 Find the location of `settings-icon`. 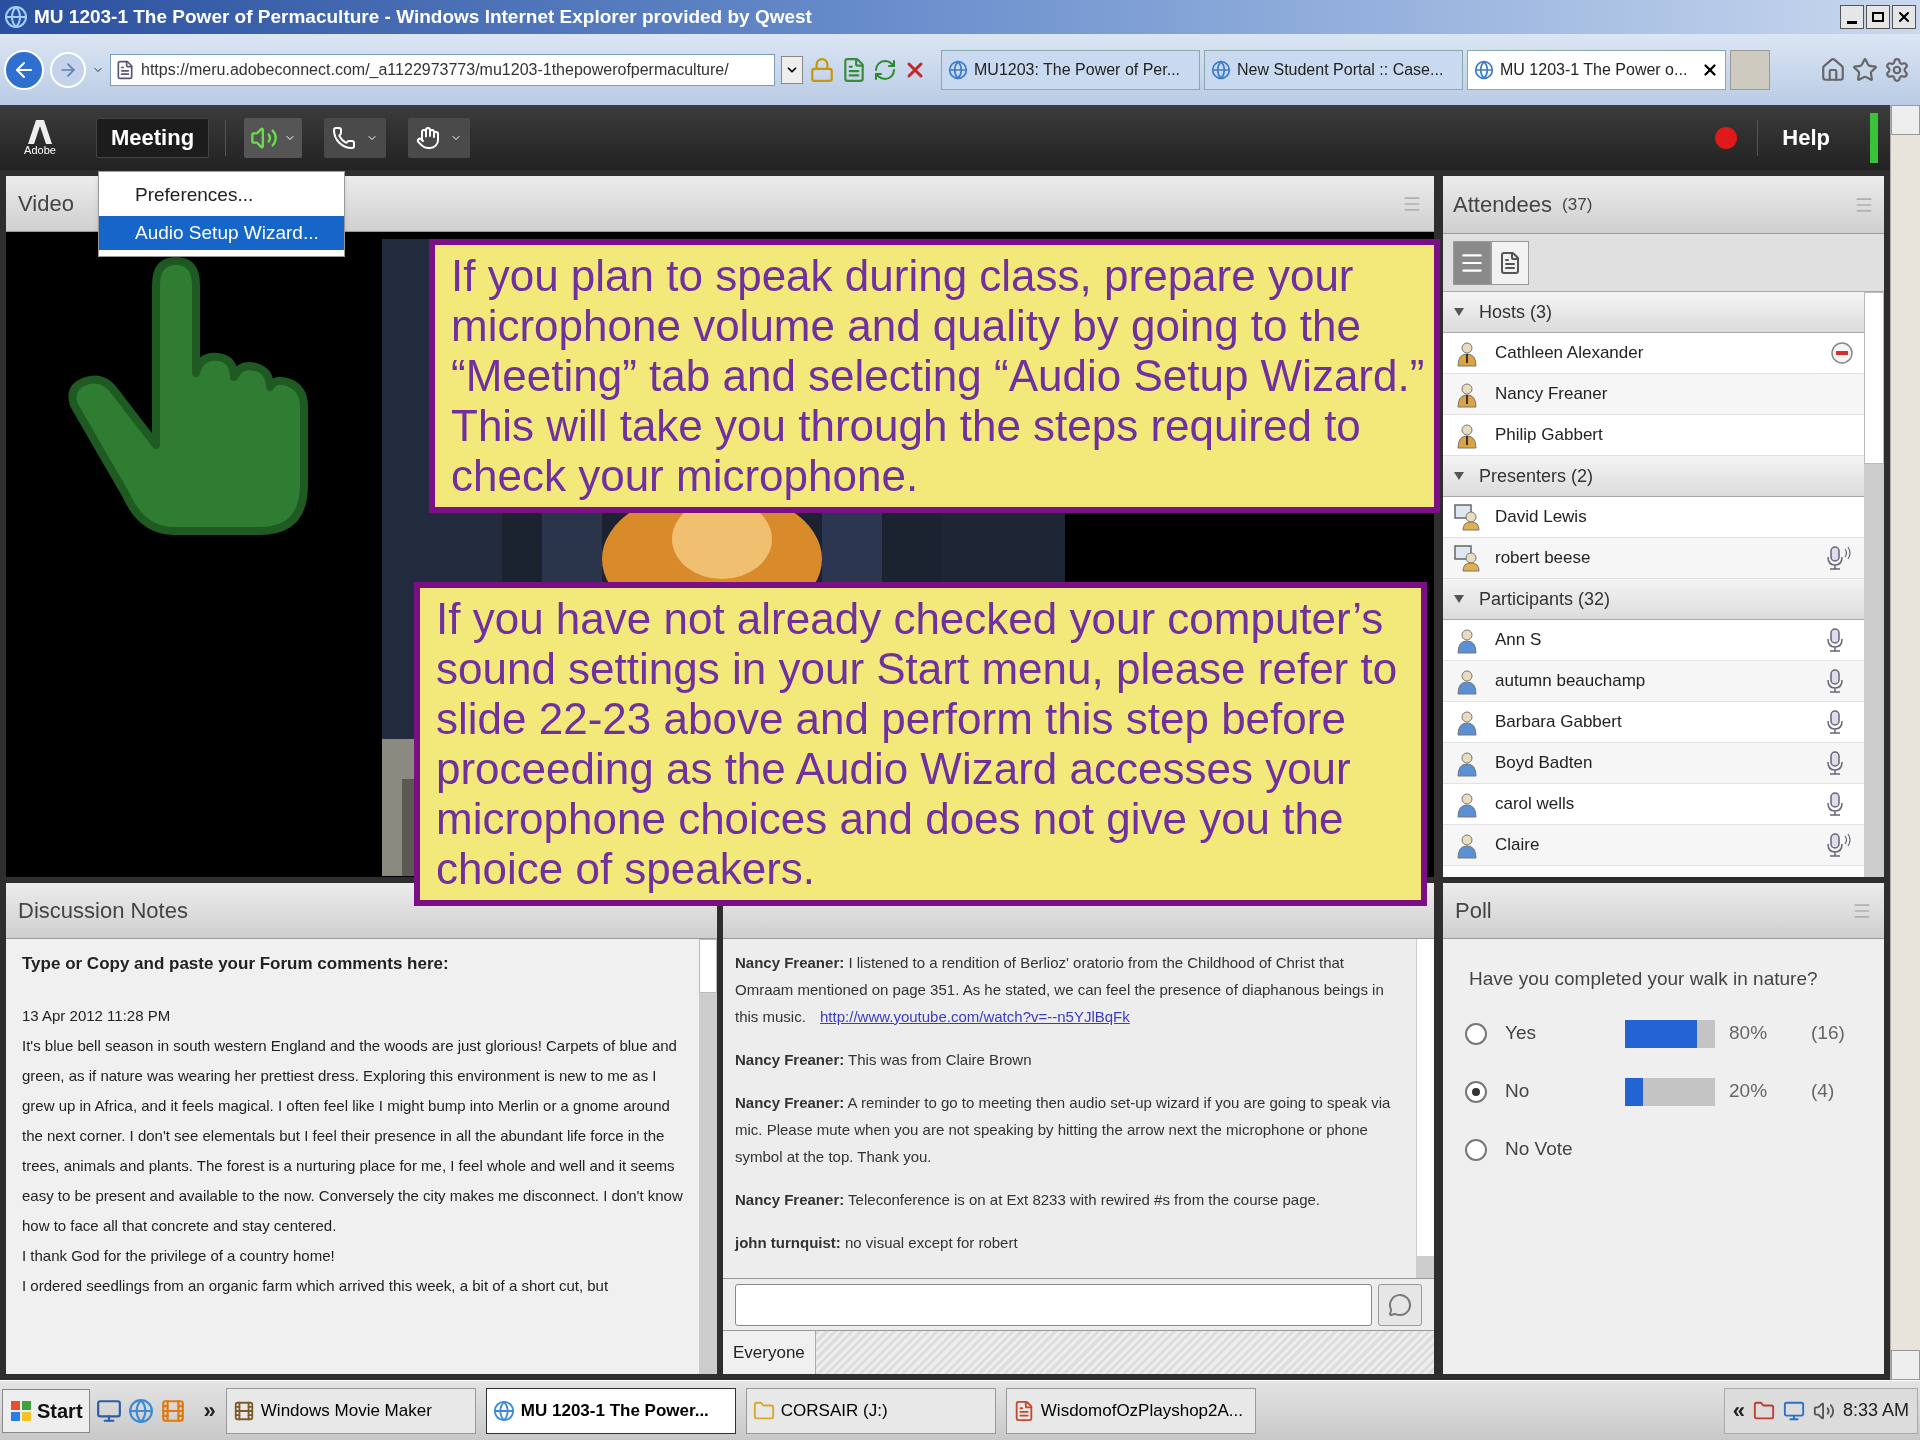

settings-icon is located at coordinates (1897, 69).